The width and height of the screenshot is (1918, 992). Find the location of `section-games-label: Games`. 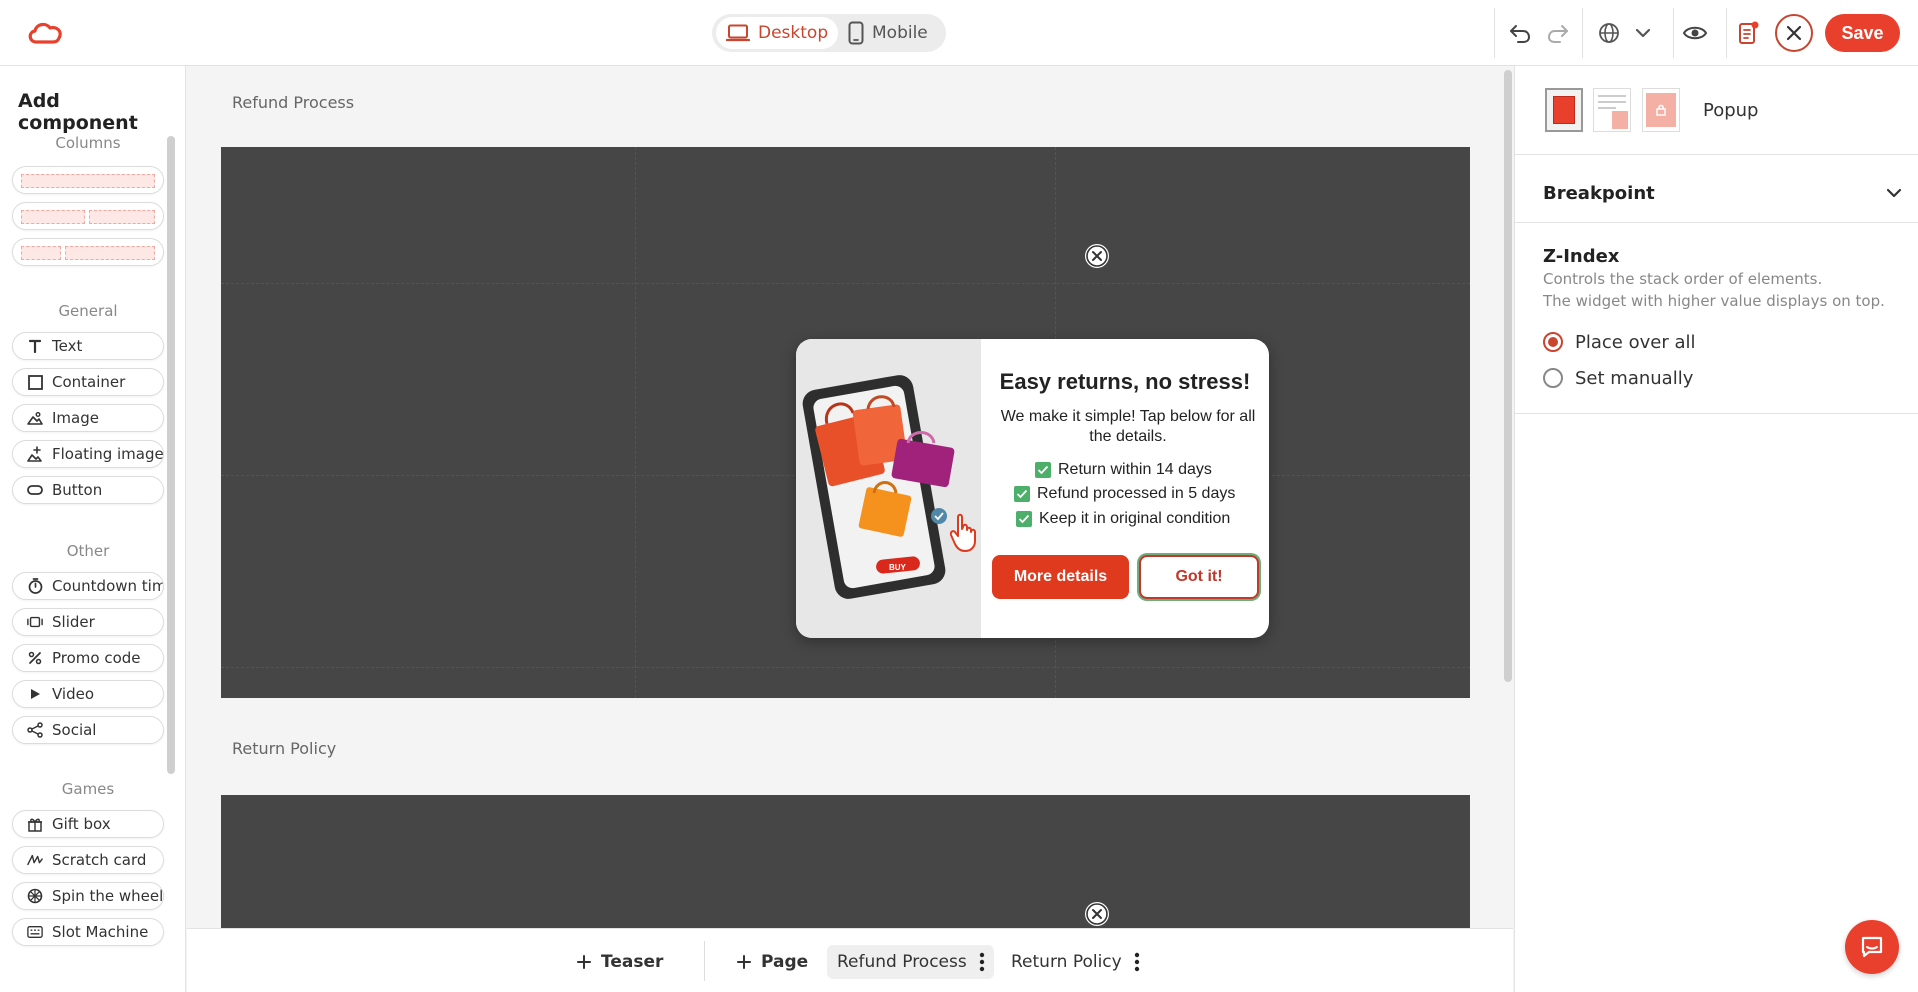

section-games-label: Games is located at coordinates (88, 789).